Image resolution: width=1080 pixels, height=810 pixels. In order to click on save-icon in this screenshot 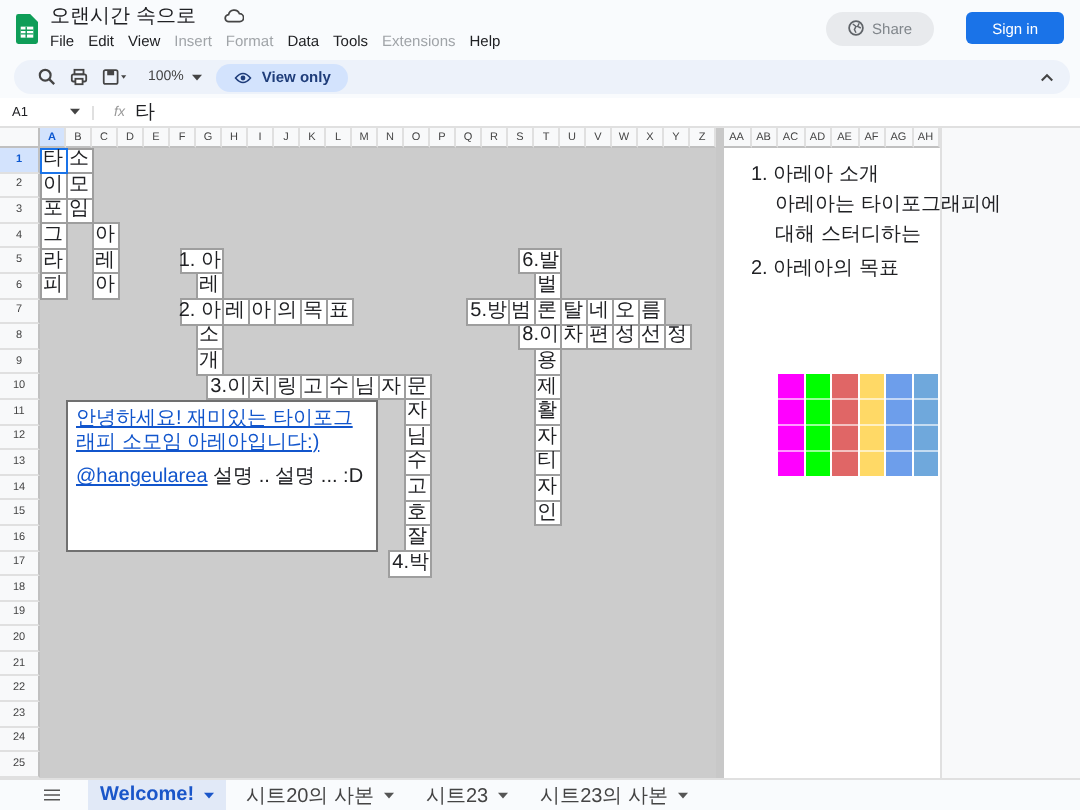, I will do `click(115, 77)`.